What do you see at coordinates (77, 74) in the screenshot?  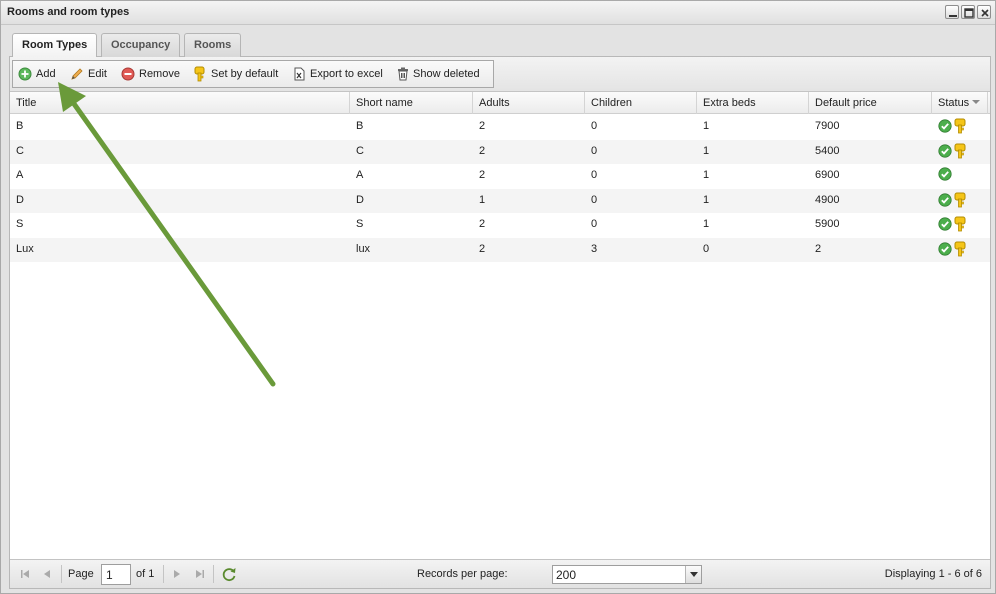 I see `pencil-icon` at bounding box center [77, 74].